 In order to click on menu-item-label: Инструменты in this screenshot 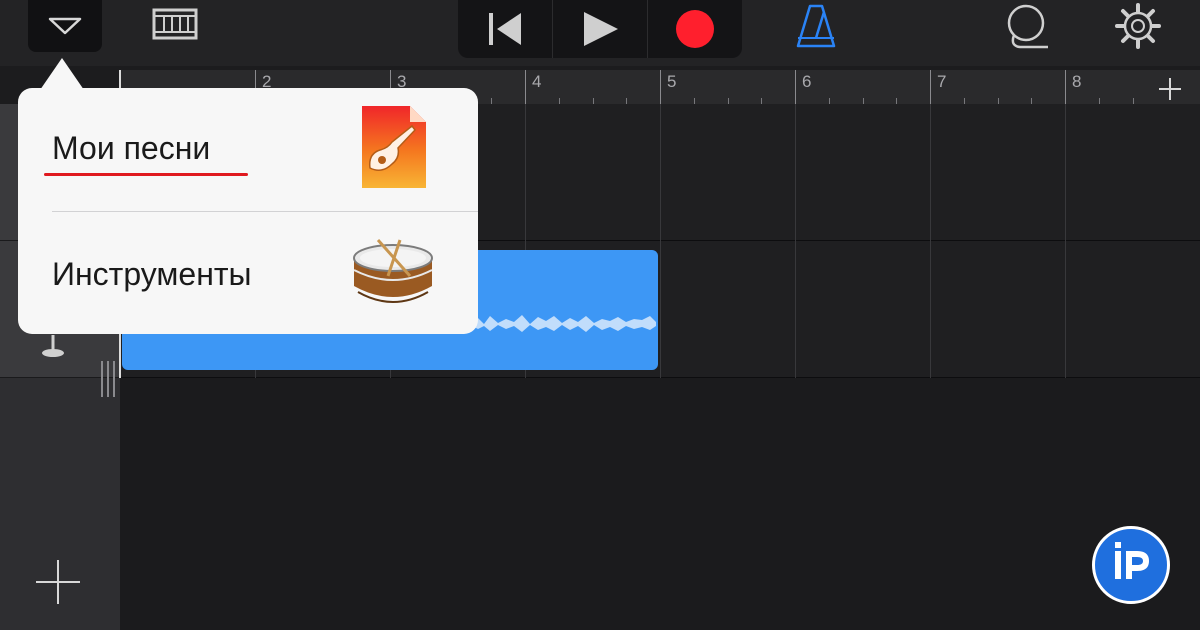, I will do `click(152, 274)`.